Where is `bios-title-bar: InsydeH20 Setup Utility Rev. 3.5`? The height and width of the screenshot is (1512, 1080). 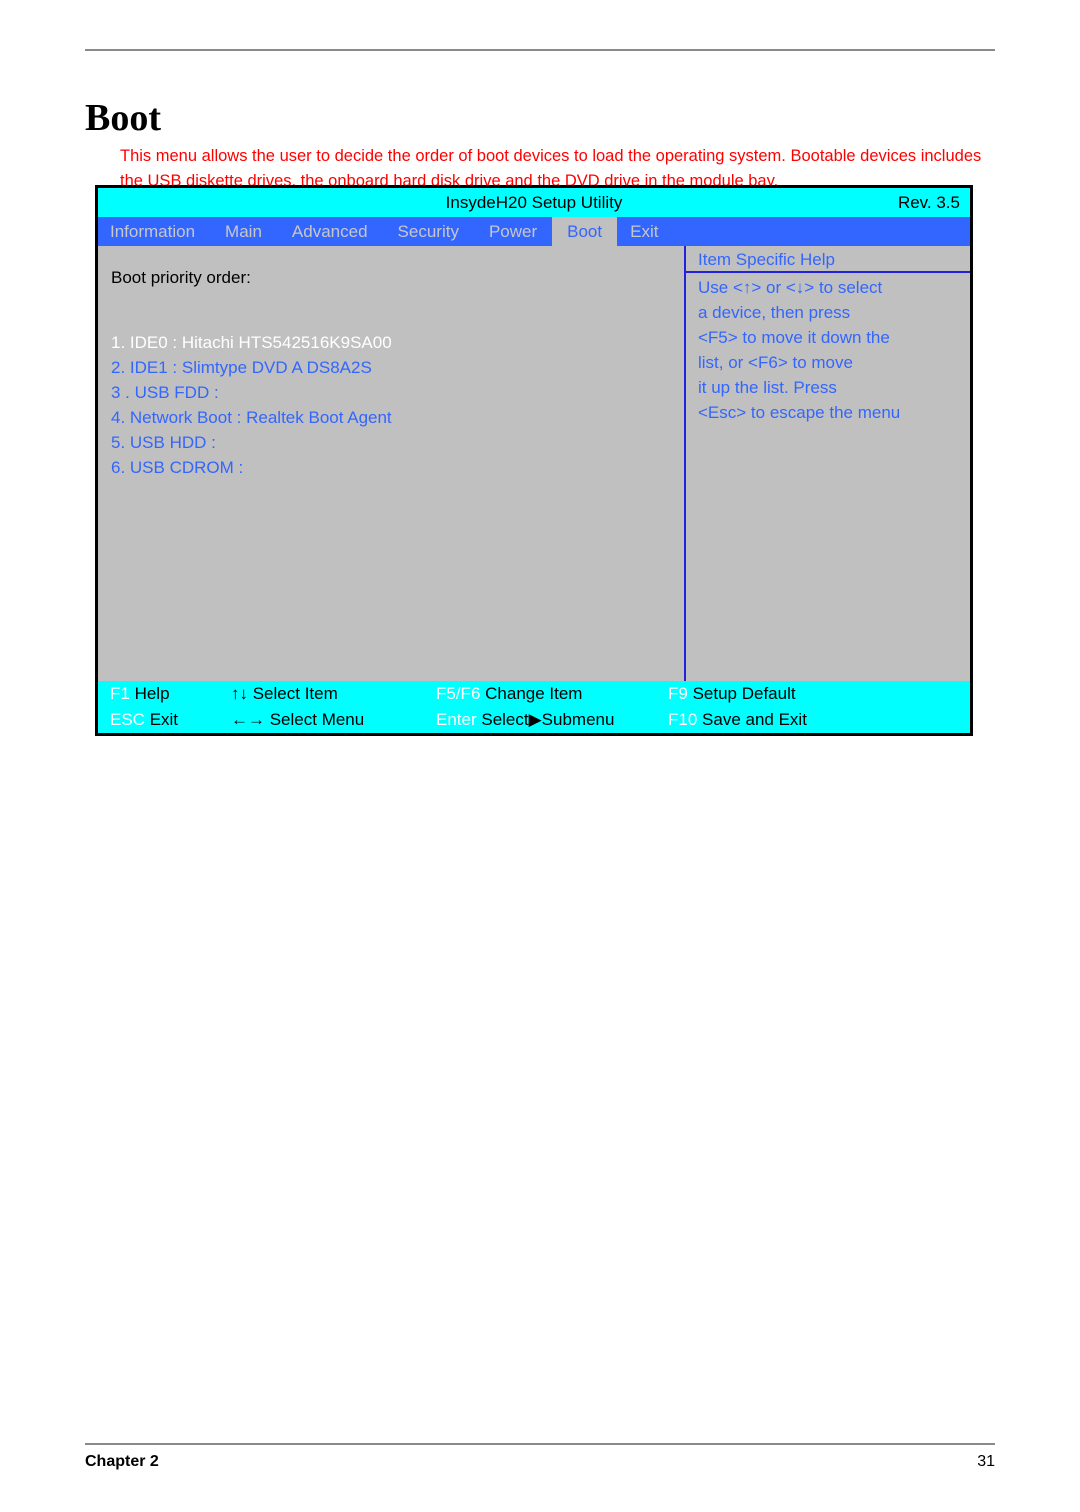 bios-title-bar: InsydeH20 Setup Utility Rev. 3.5 is located at coordinates (534, 202).